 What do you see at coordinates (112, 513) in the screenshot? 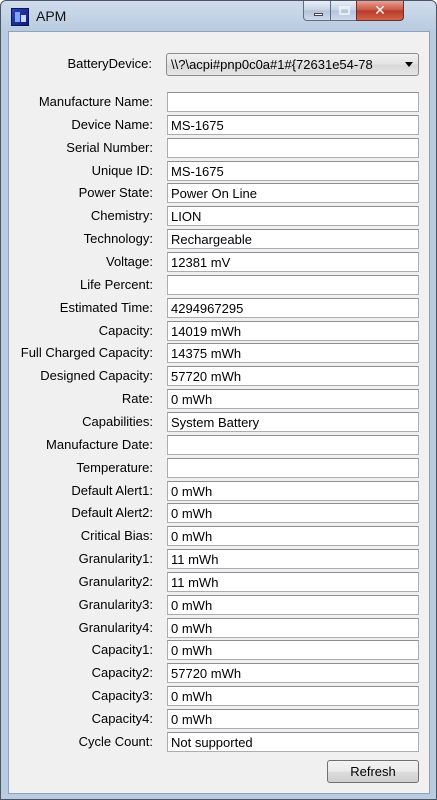
I see `field-label: Default Alert2:` at bounding box center [112, 513].